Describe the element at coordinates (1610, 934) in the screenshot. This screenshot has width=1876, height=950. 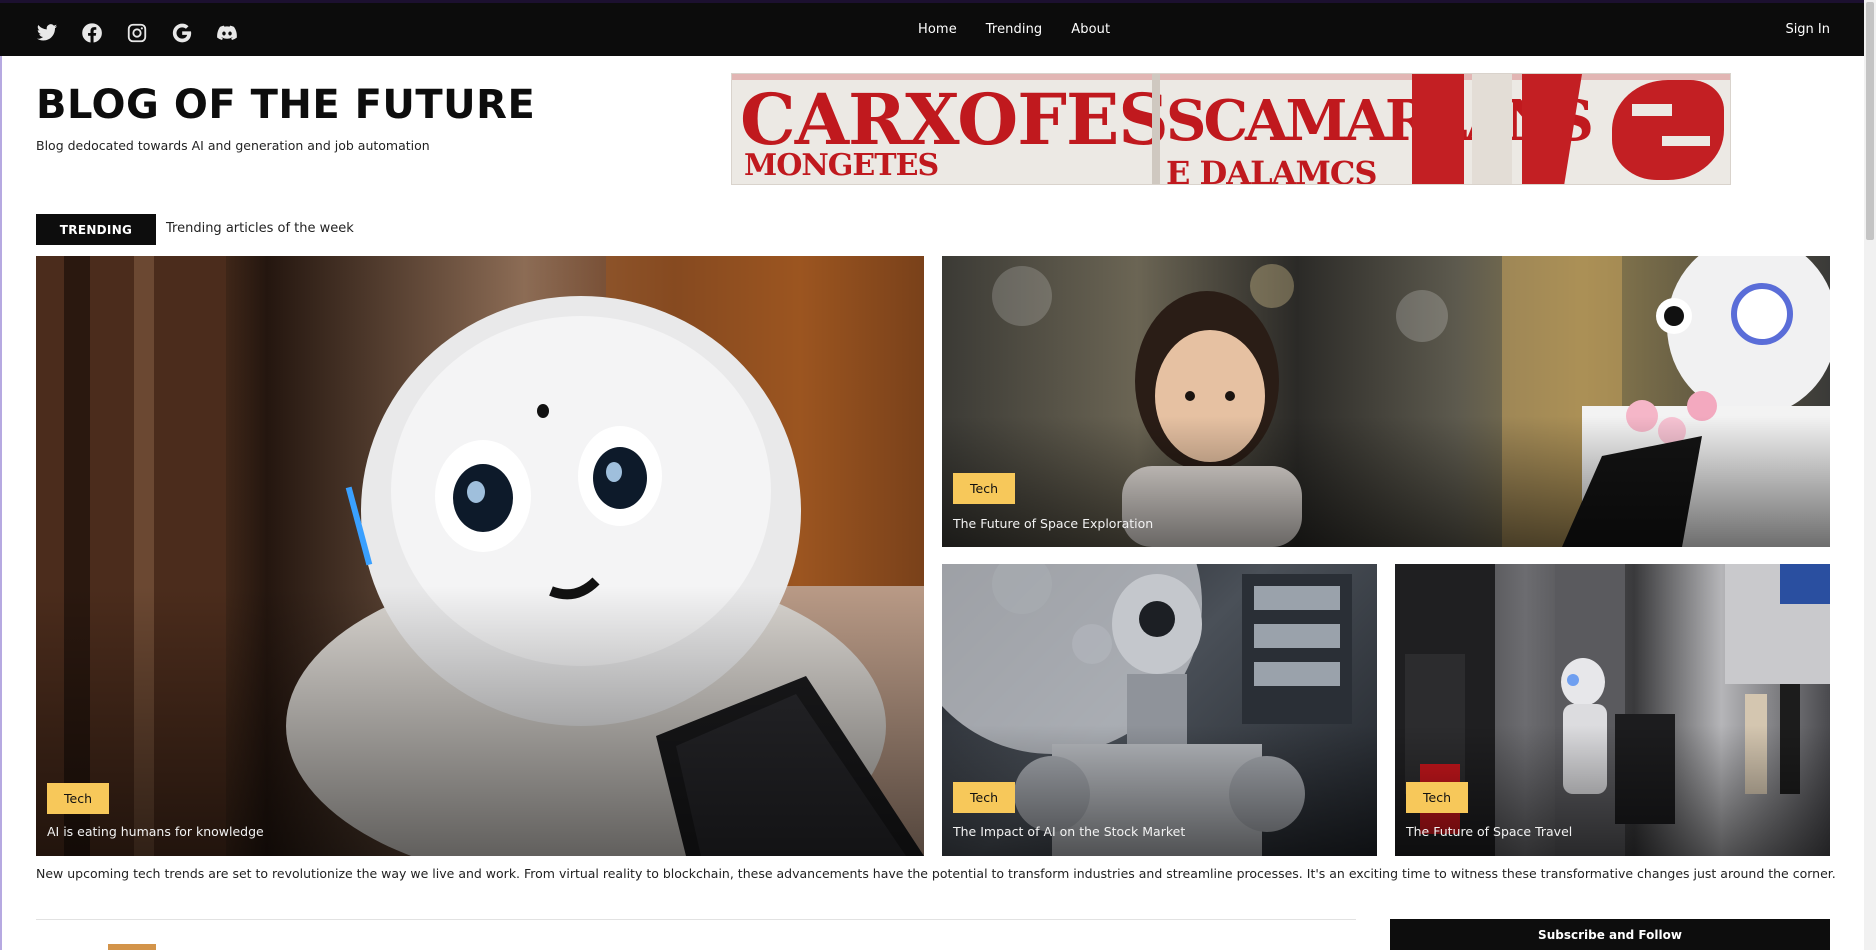
I see `subscribe-header: Subscribe and Follow` at that location.